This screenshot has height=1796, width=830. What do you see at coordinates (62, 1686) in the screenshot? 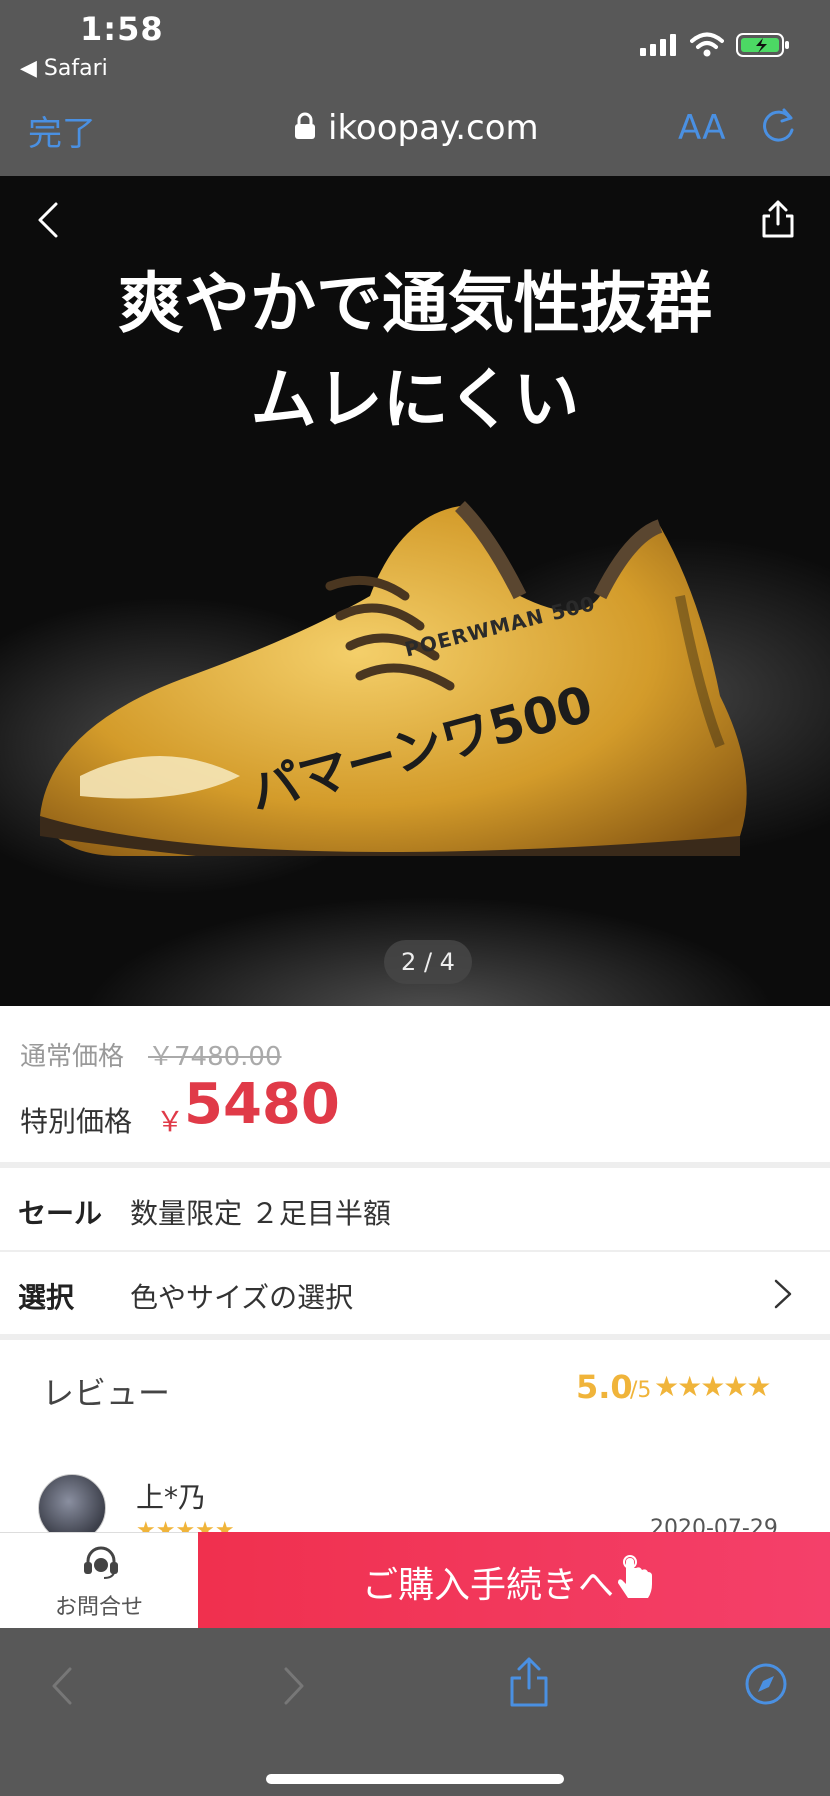
I see `back-arrow-icon` at bounding box center [62, 1686].